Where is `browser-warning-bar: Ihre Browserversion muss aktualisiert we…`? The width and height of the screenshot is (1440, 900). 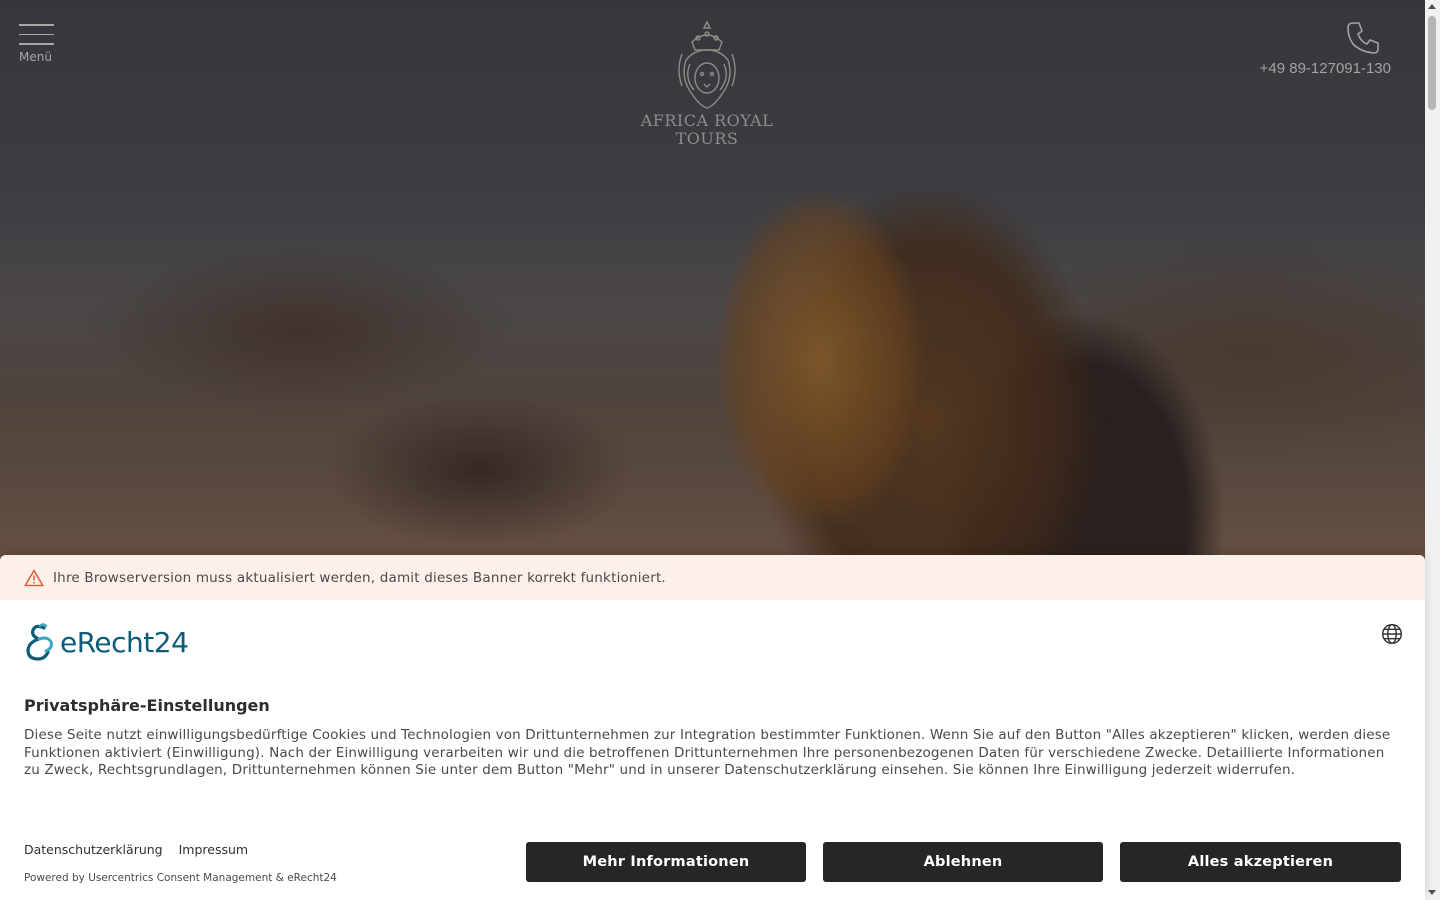 browser-warning-bar: Ihre Browserversion muss aktualisiert we… is located at coordinates (712, 577).